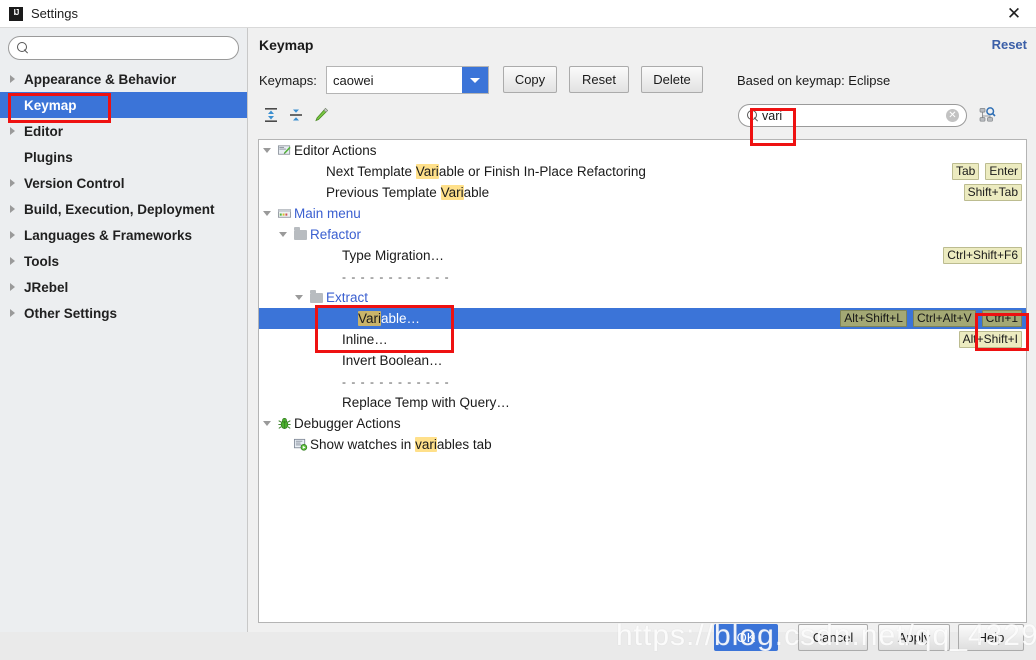 The width and height of the screenshot is (1036, 660). Describe the element at coordinates (123, 313) in the screenshot. I see `sidebar-item-other-settings: Other Settings` at that location.